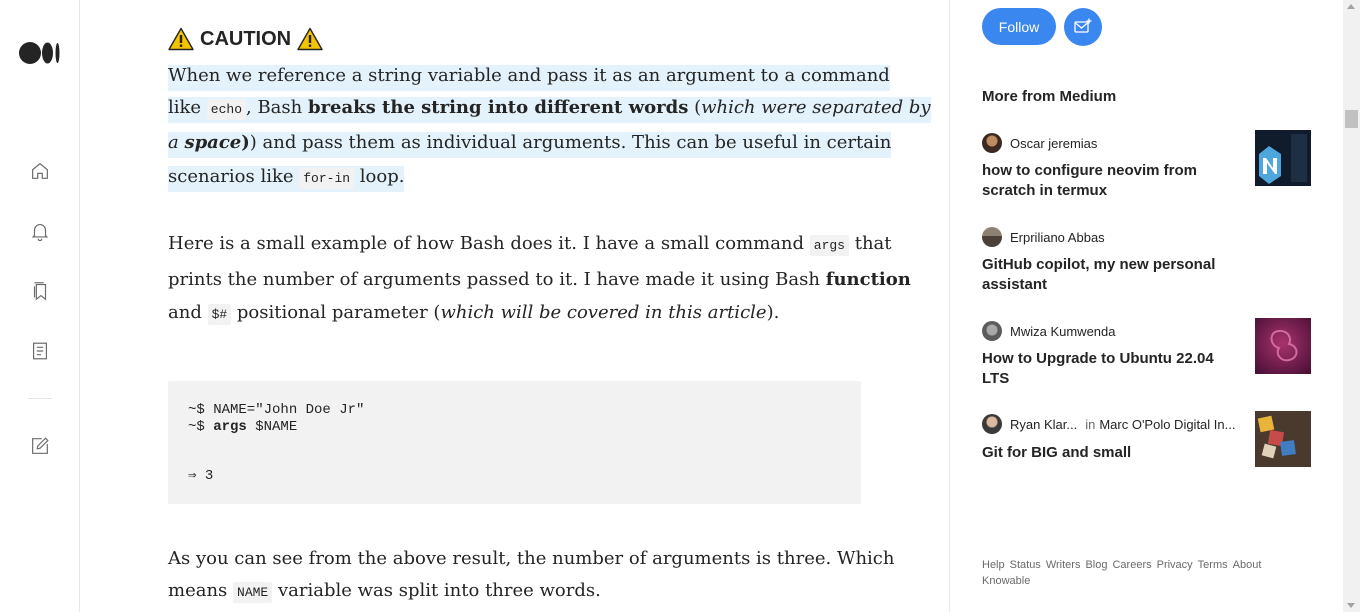 The height and width of the screenshot is (612, 1360). I want to click on rec-author: Oscar jeremias, so click(1039, 143).